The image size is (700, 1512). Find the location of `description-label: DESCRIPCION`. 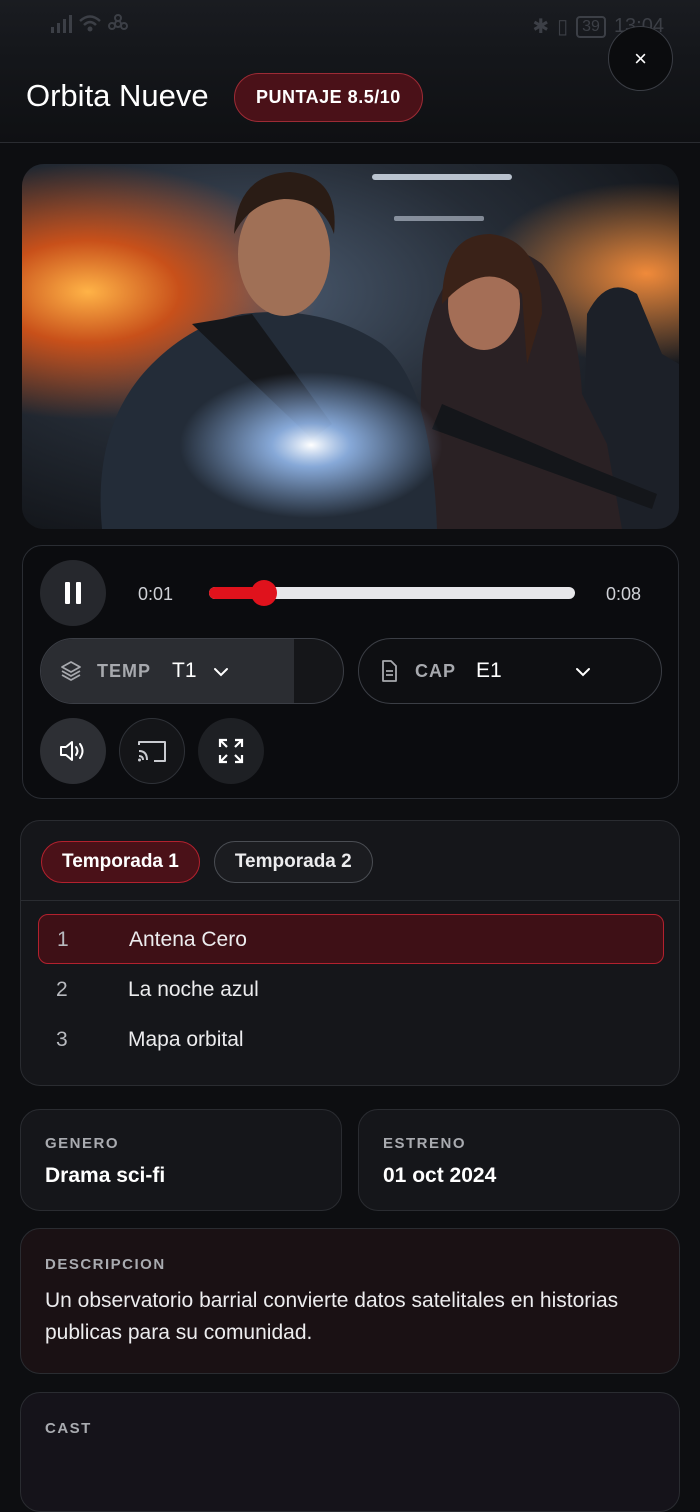

description-label: DESCRIPCION is located at coordinates (105, 1264).